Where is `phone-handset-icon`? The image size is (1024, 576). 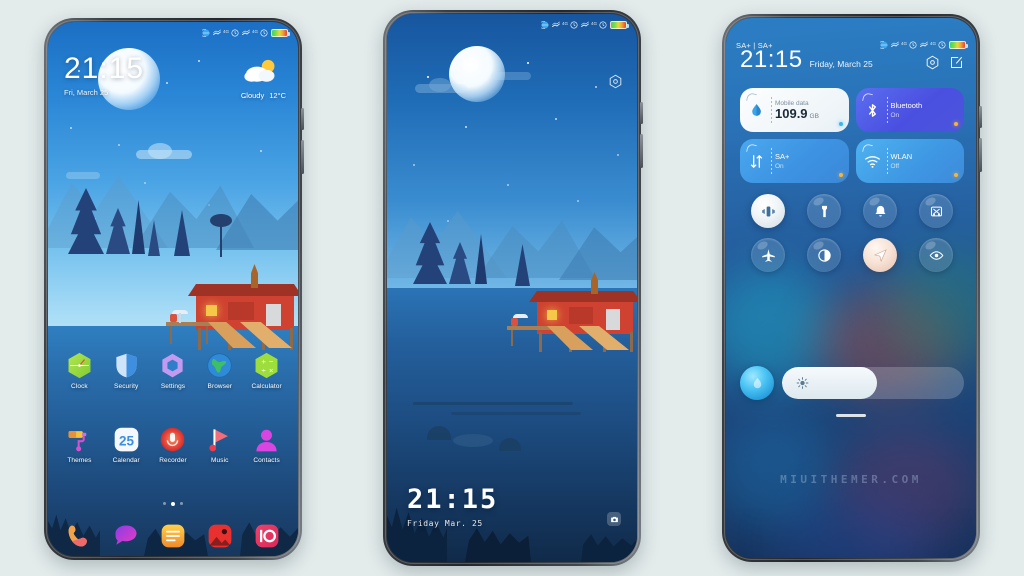
phone-handset-icon is located at coordinates (78, 536).